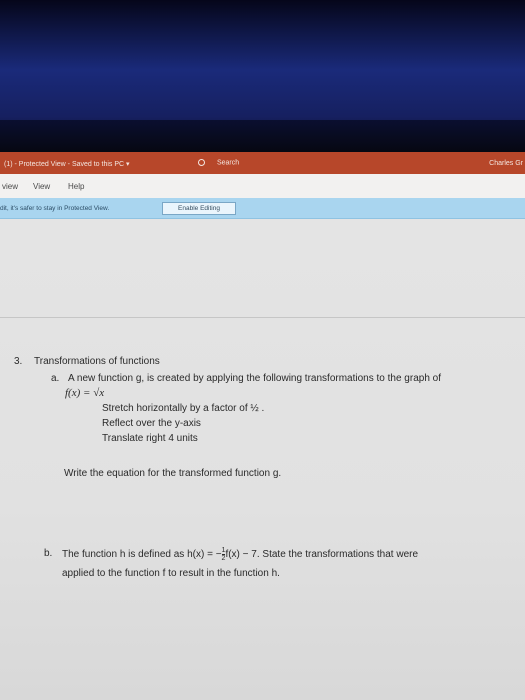 The width and height of the screenshot is (525, 700). I want to click on part-b-text-1: The function h is defined as h(x) = −, so click(142, 555).